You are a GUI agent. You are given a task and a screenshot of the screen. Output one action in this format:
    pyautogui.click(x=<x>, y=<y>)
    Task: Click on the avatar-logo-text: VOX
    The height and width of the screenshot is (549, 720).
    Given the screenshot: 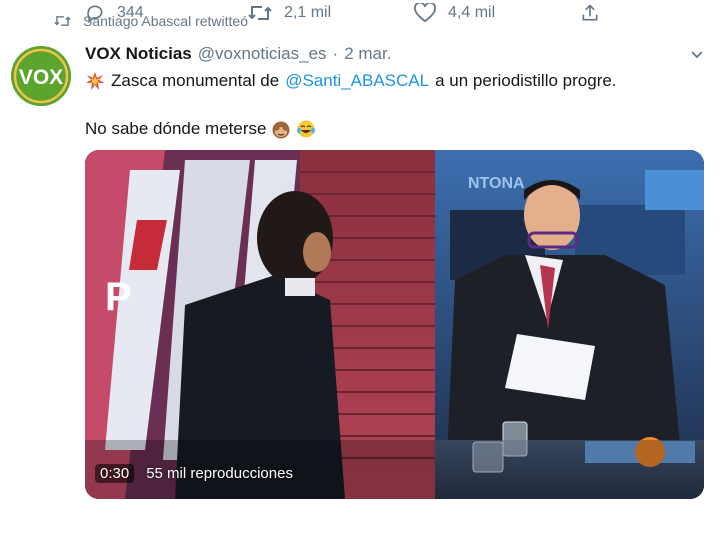 What is the action you would take?
    pyautogui.click(x=41, y=77)
    